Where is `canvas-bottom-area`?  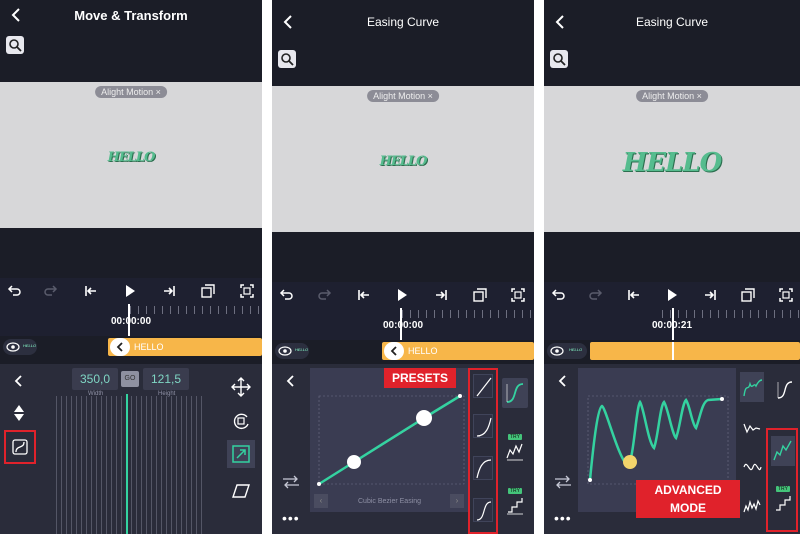
canvas-bottom-area is located at coordinates (403, 257).